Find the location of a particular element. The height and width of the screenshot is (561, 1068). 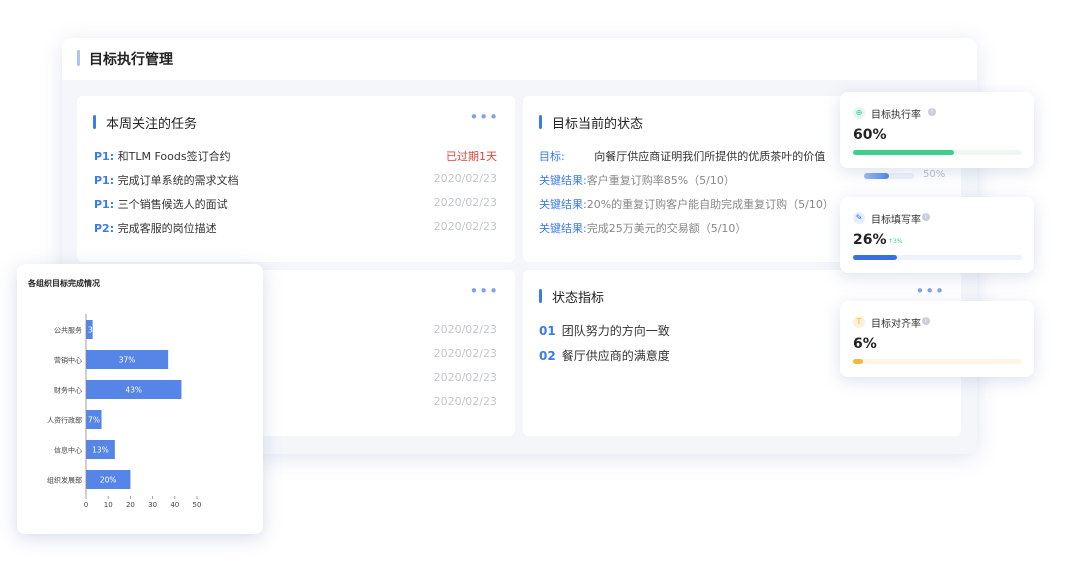

indicator-number: 02 is located at coordinates (547, 356).